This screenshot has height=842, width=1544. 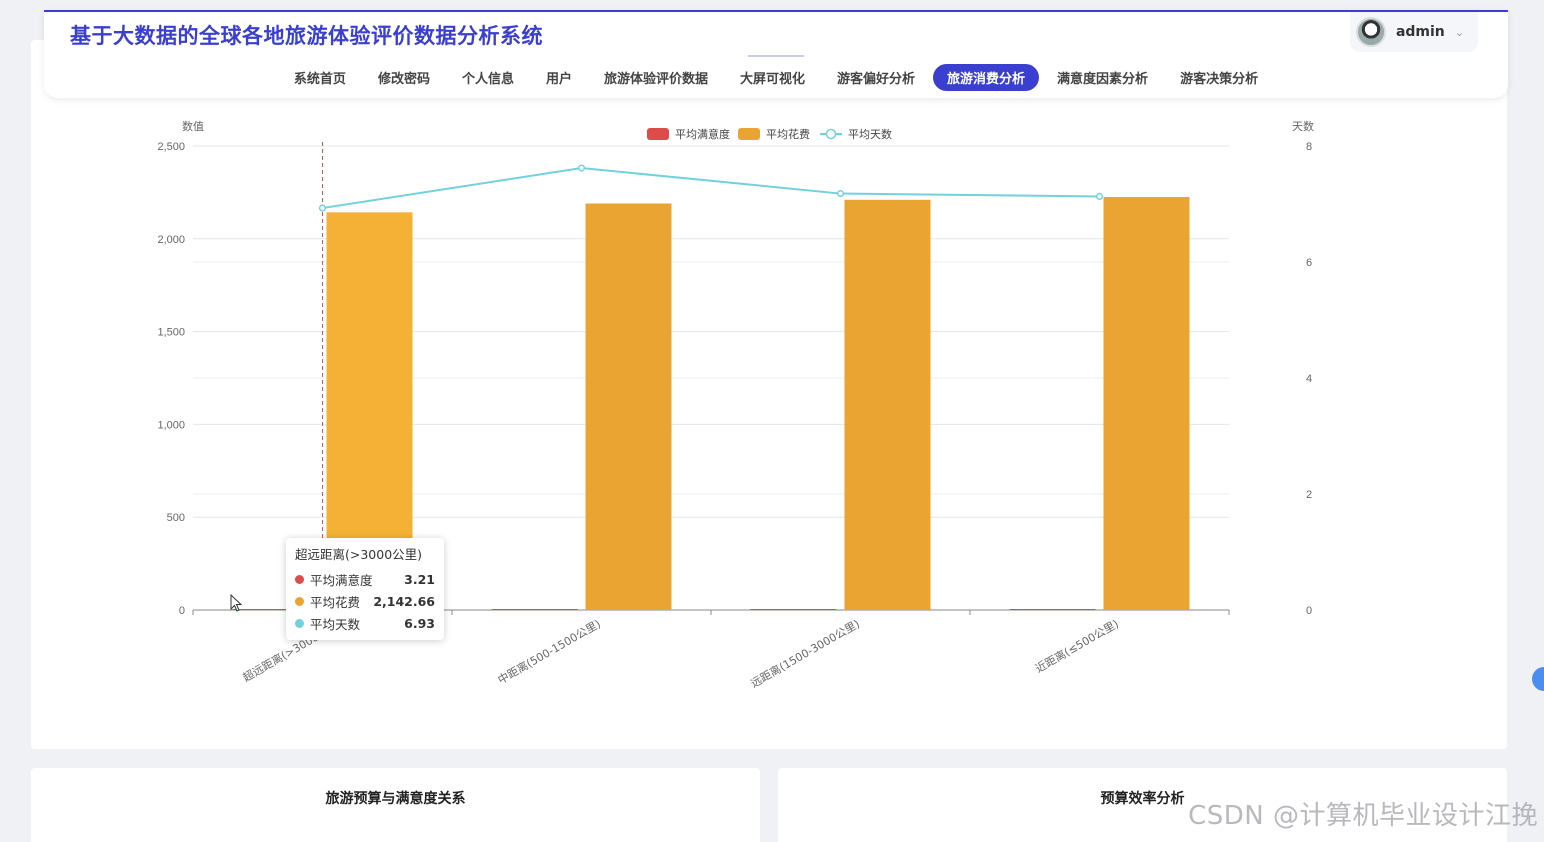 What do you see at coordinates (1538, 679) in the screenshot?
I see `side-drawer-handle` at bounding box center [1538, 679].